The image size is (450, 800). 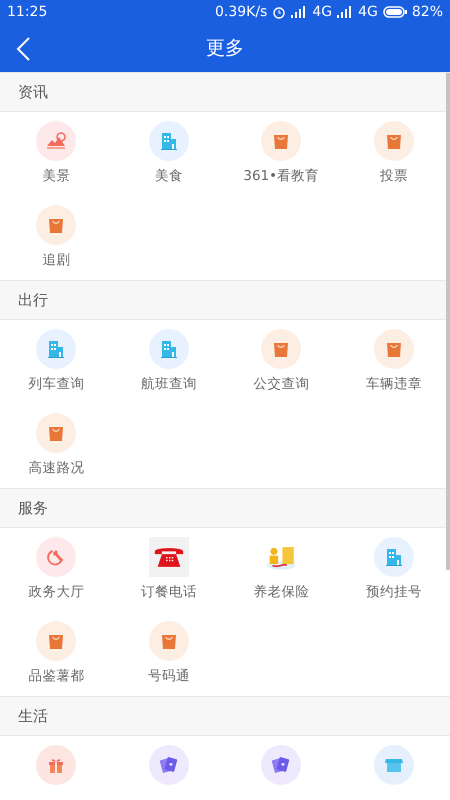 What do you see at coordinates (394, 592) in the screenshot?
I see `shortcut-label: 预约挂号` at bounding box center [394, 592].